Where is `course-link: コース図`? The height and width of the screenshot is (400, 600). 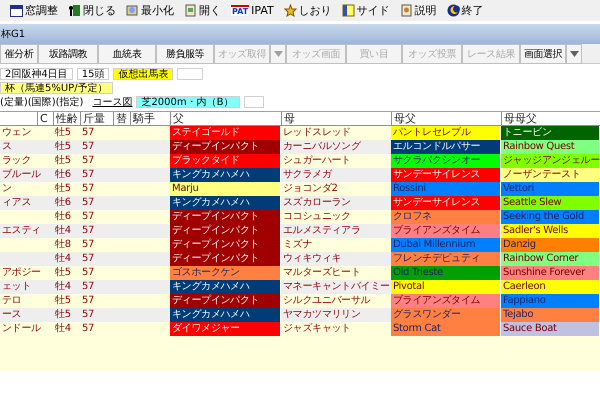
course-link: コース図 is located at coordinates (112, 101).